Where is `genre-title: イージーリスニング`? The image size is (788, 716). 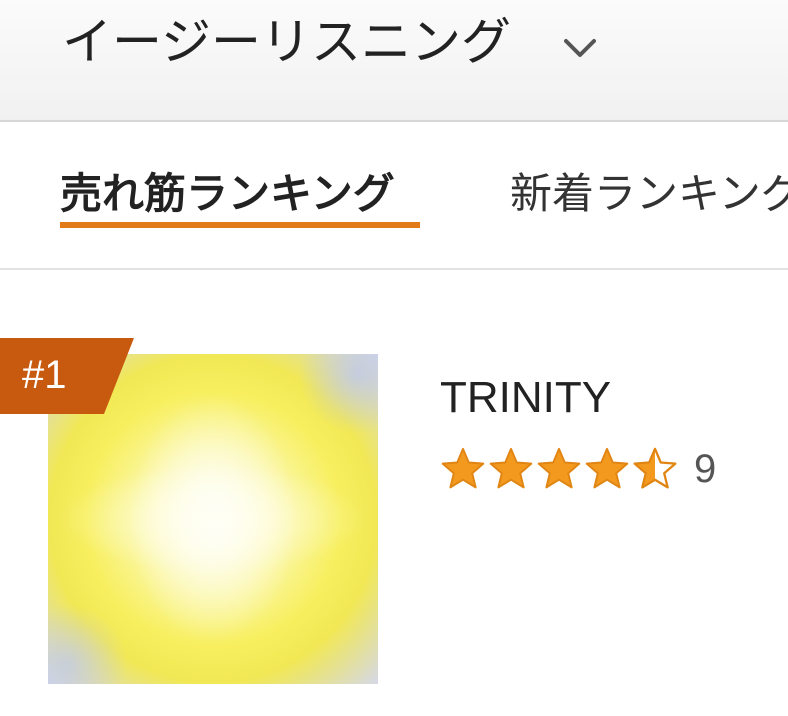
genre-title: イージーリスニング is located at coordinates (286, 42).